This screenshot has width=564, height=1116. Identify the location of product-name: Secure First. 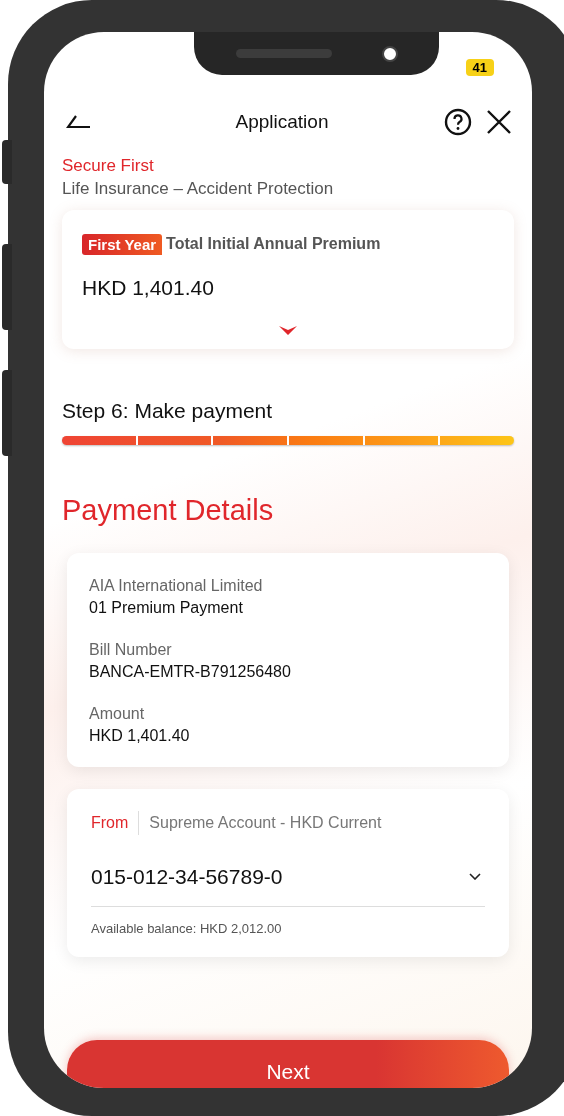
(108, 166).